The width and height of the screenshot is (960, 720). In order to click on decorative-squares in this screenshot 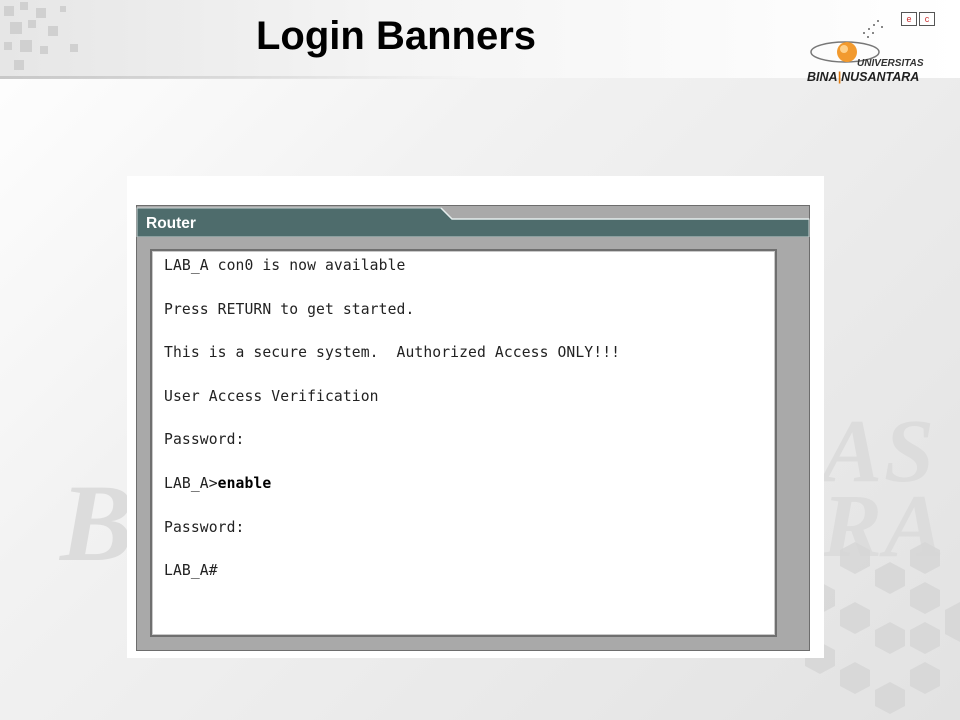, I will do `click(55, 39)`.